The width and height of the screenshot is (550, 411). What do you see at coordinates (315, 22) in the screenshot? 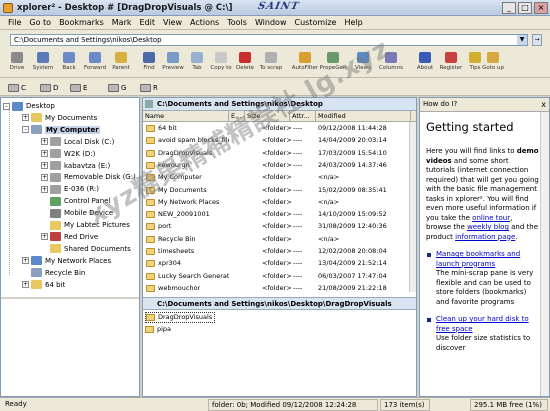
I see `menu-customize: Customize` at bounding box center [315, 22].